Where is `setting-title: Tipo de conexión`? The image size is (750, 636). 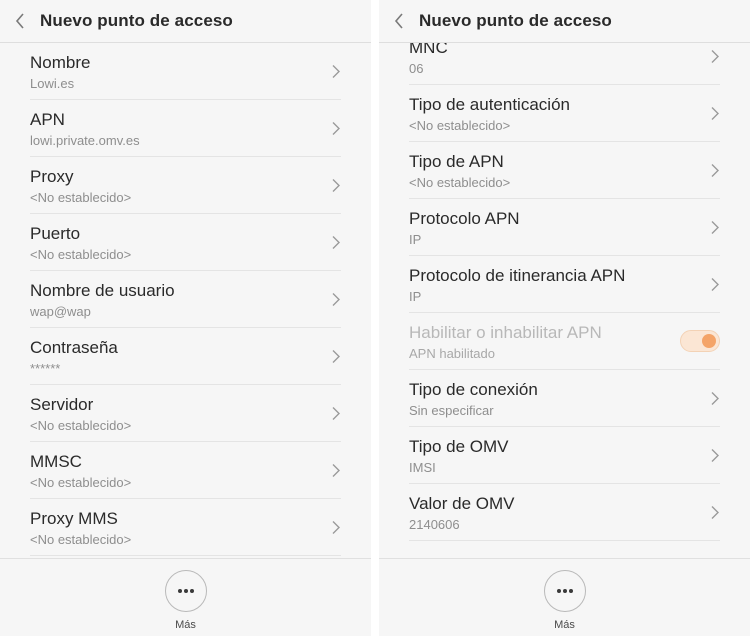 setting-title: Tipo de conexión is located at coordinates (473, 389).